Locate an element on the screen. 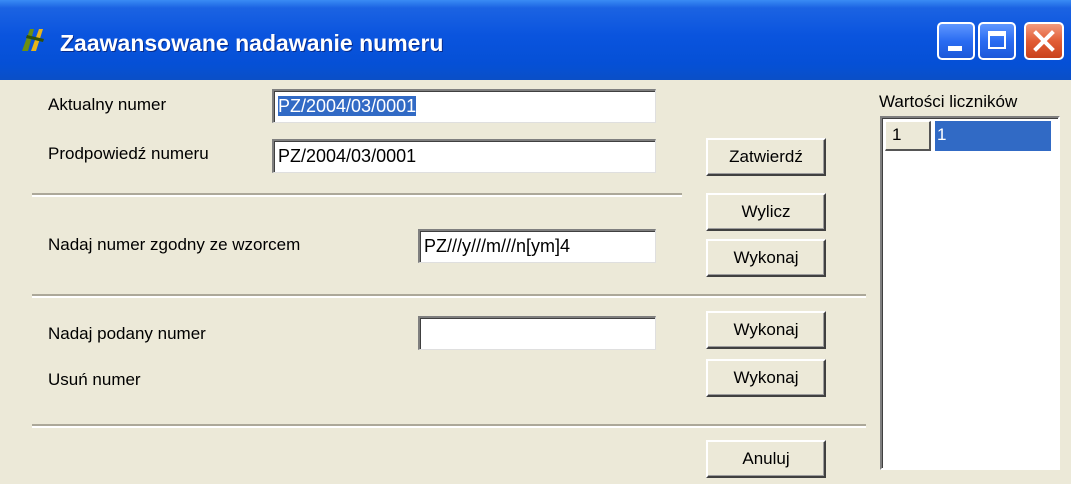 The height and width of the screenshot is (484, 1071). calculate-button: Wylicz is located at coordinates (766, 212).